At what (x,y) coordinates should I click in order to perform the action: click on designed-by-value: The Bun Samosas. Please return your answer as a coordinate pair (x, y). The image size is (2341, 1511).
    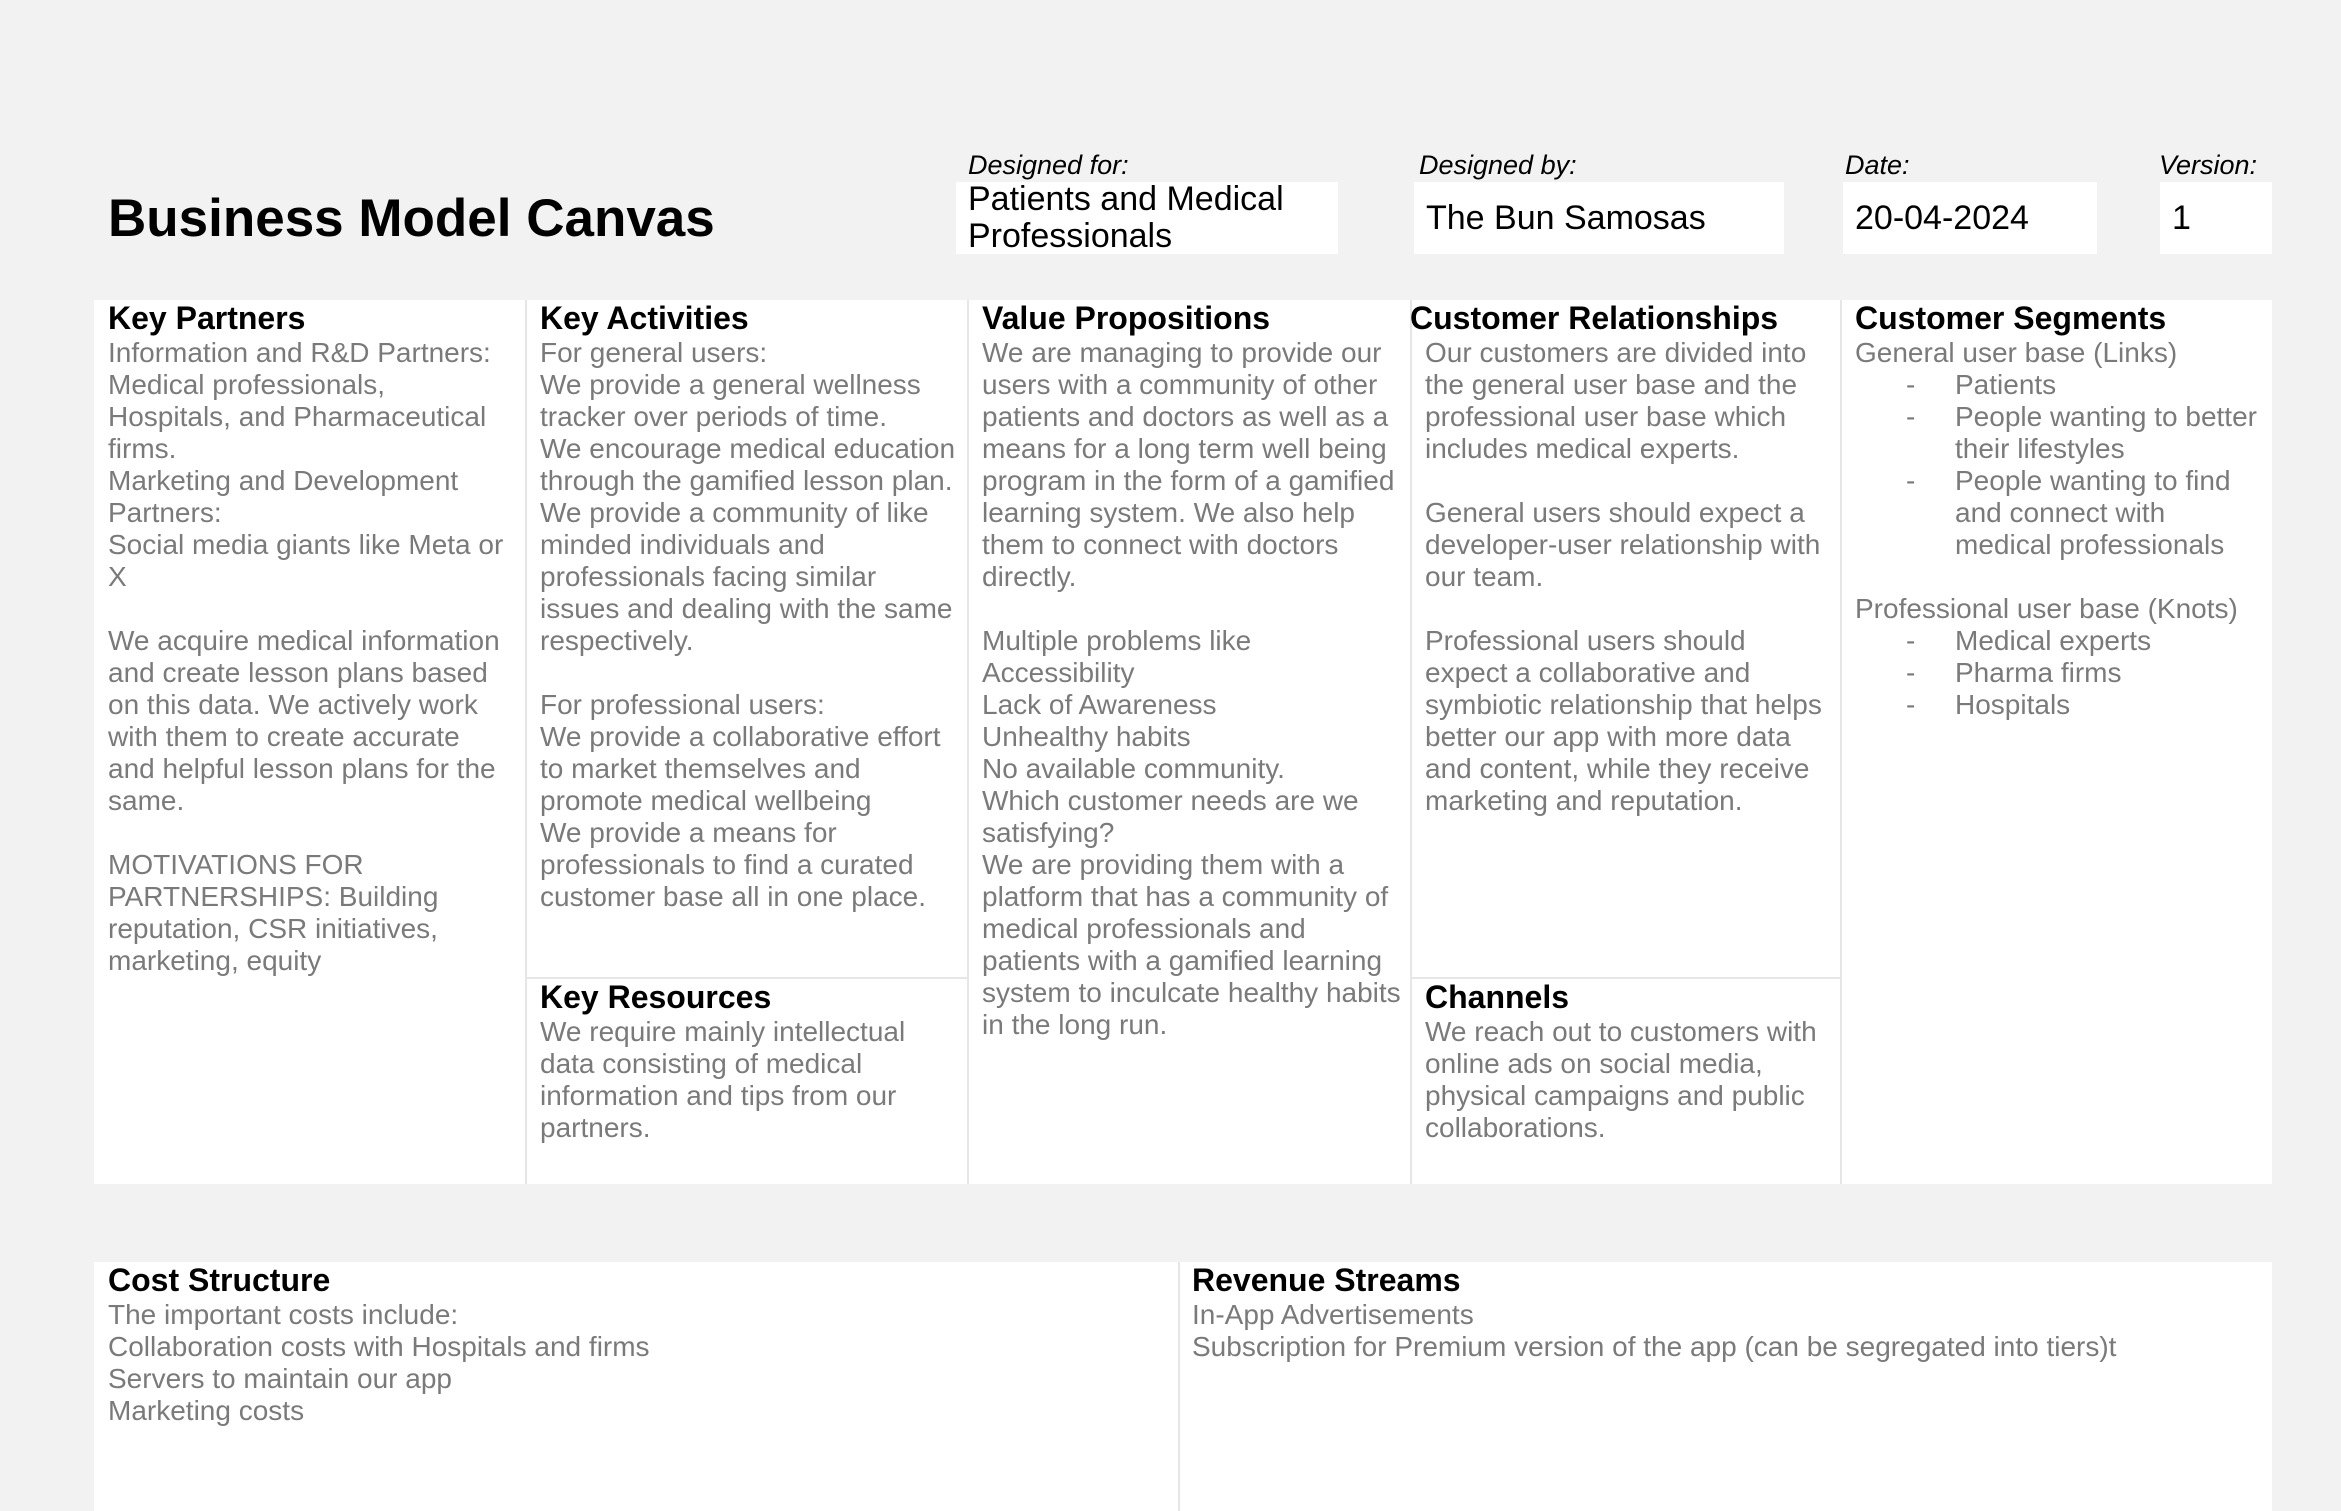
    Looking at the image, I should click on (1566, 218).